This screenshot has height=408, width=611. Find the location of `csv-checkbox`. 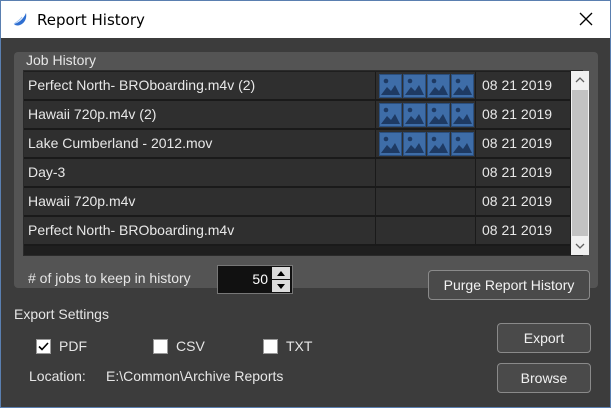

csv-checkbox is located at coordinates (160, 346).